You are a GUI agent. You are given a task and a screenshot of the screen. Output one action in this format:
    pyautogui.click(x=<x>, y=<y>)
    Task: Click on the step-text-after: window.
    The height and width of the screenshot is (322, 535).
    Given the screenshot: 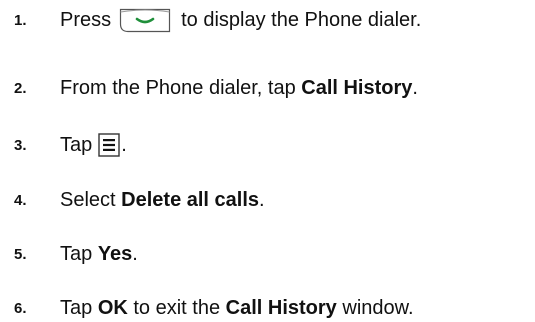 What is the action you would take?
    pyautogui.click(x=375, y=307)
    